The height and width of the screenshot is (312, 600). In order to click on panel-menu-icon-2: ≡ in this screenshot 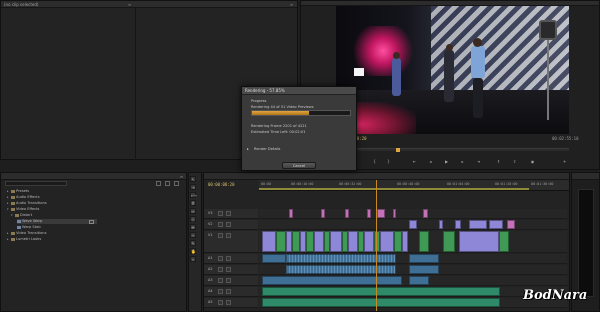, I will do `click(291, 4)`.